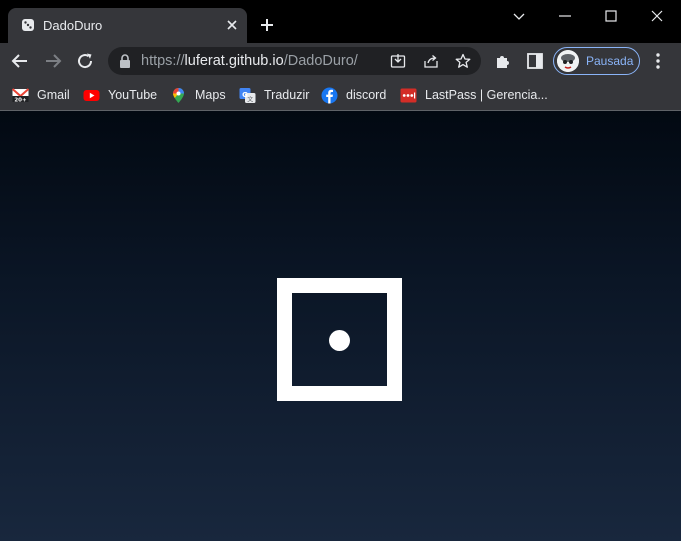 The image size is (681, 541). What do you see at coordinates (657, 16) in the screenshot?
I see `window-close-icon` at bounding box center [657, 16].